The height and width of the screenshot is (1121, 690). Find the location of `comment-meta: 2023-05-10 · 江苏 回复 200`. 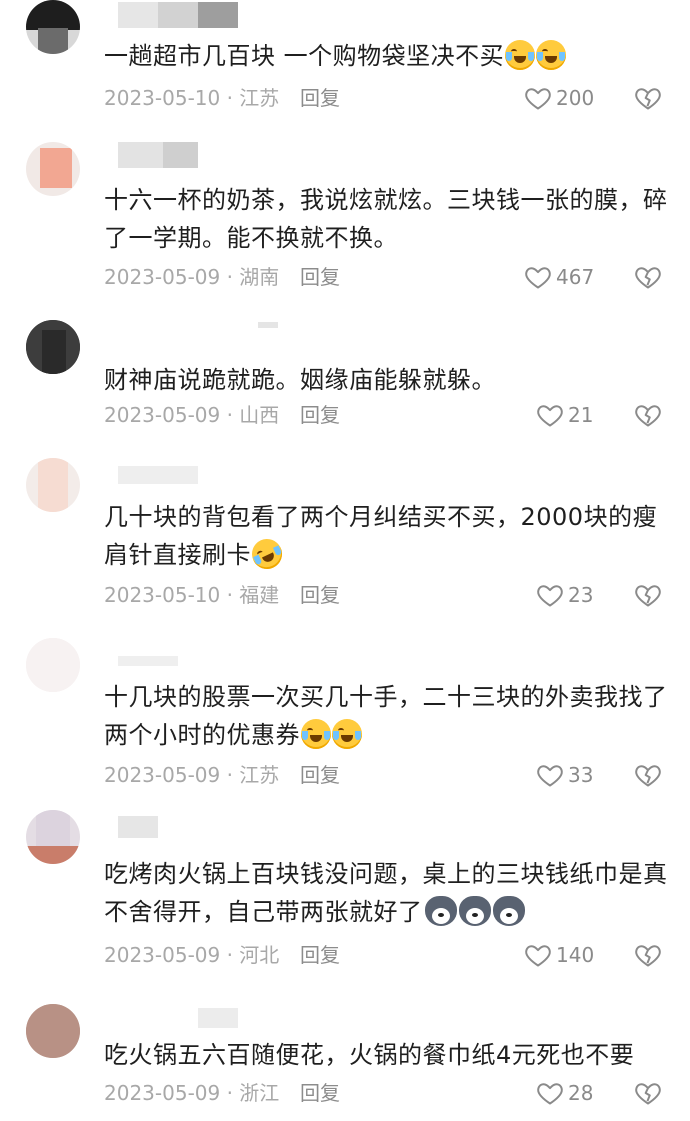

comment-meta: 2023-05-10 · 江苏 回复 200 is located at coordinates (384, 98).